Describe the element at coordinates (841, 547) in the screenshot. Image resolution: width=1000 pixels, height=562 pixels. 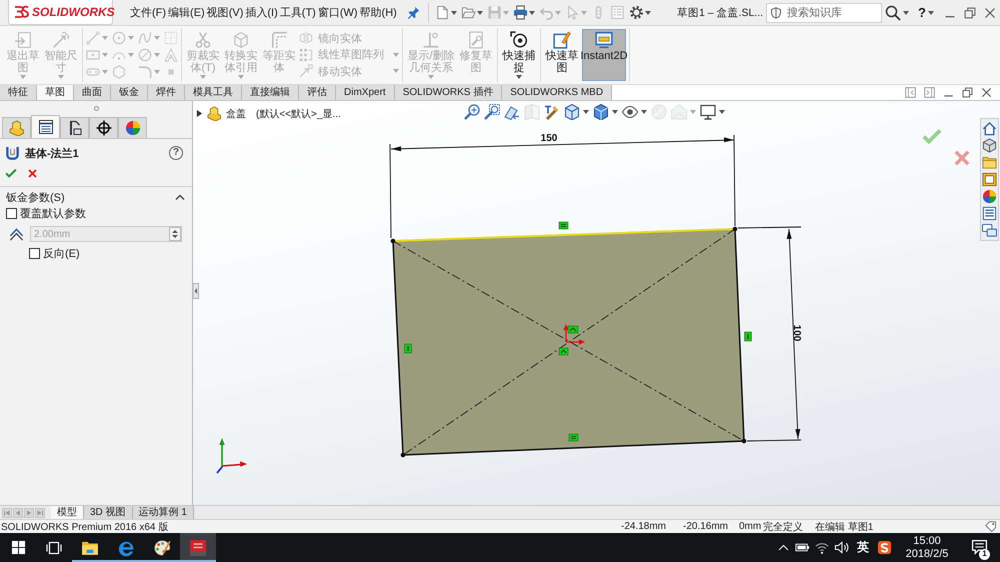
I see `speaker-icon` at that location.